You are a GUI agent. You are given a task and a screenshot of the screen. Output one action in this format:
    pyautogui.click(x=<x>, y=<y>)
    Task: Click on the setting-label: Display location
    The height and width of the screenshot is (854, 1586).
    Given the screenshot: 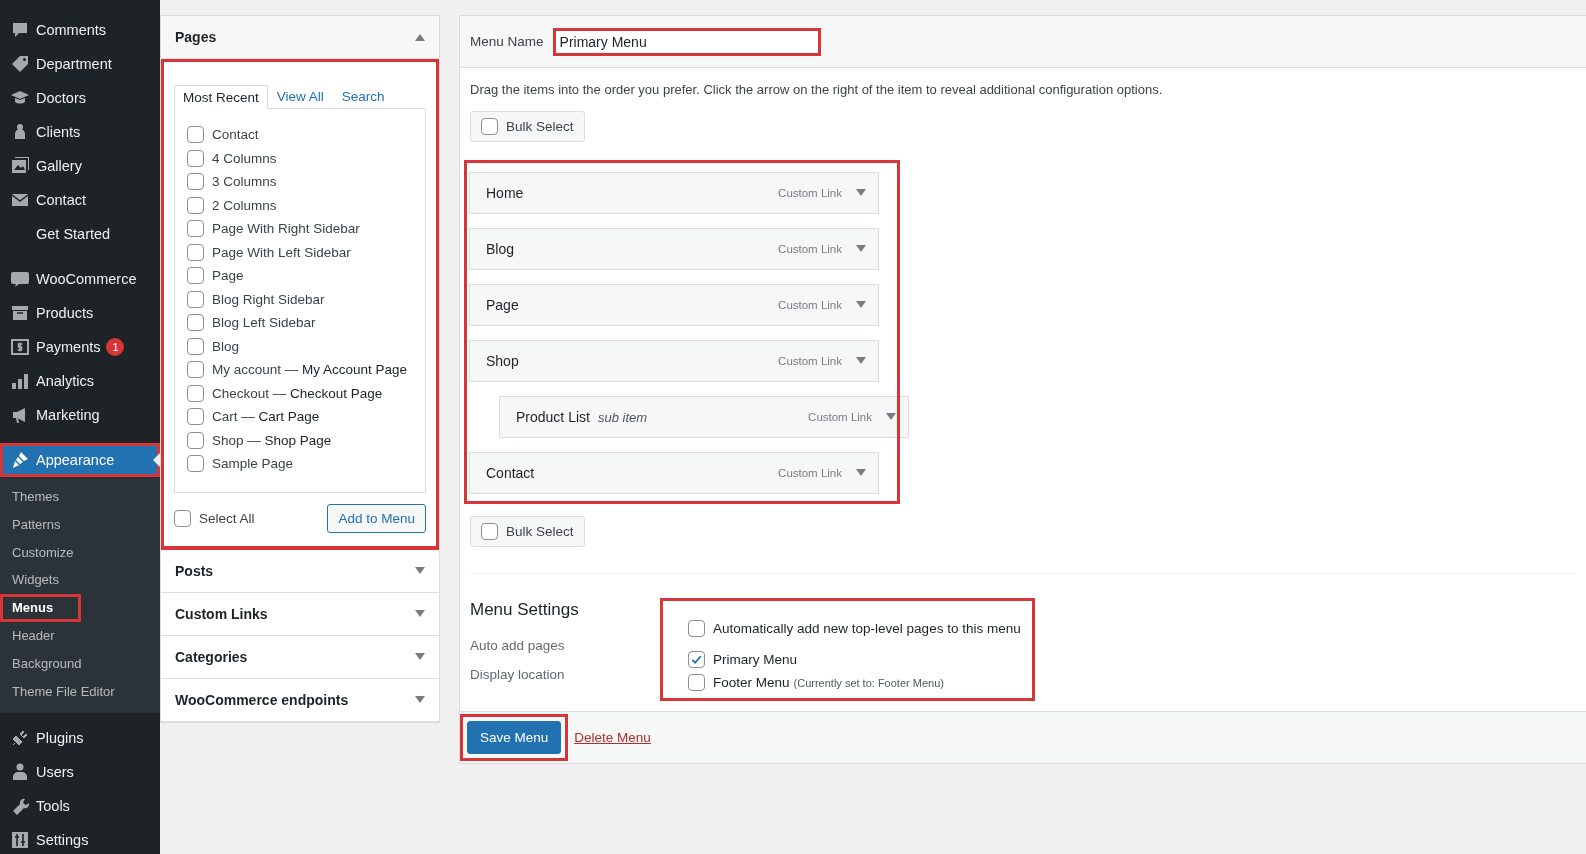 What is the action you would take?
    pyautogui.click(x=517, y=674)
    